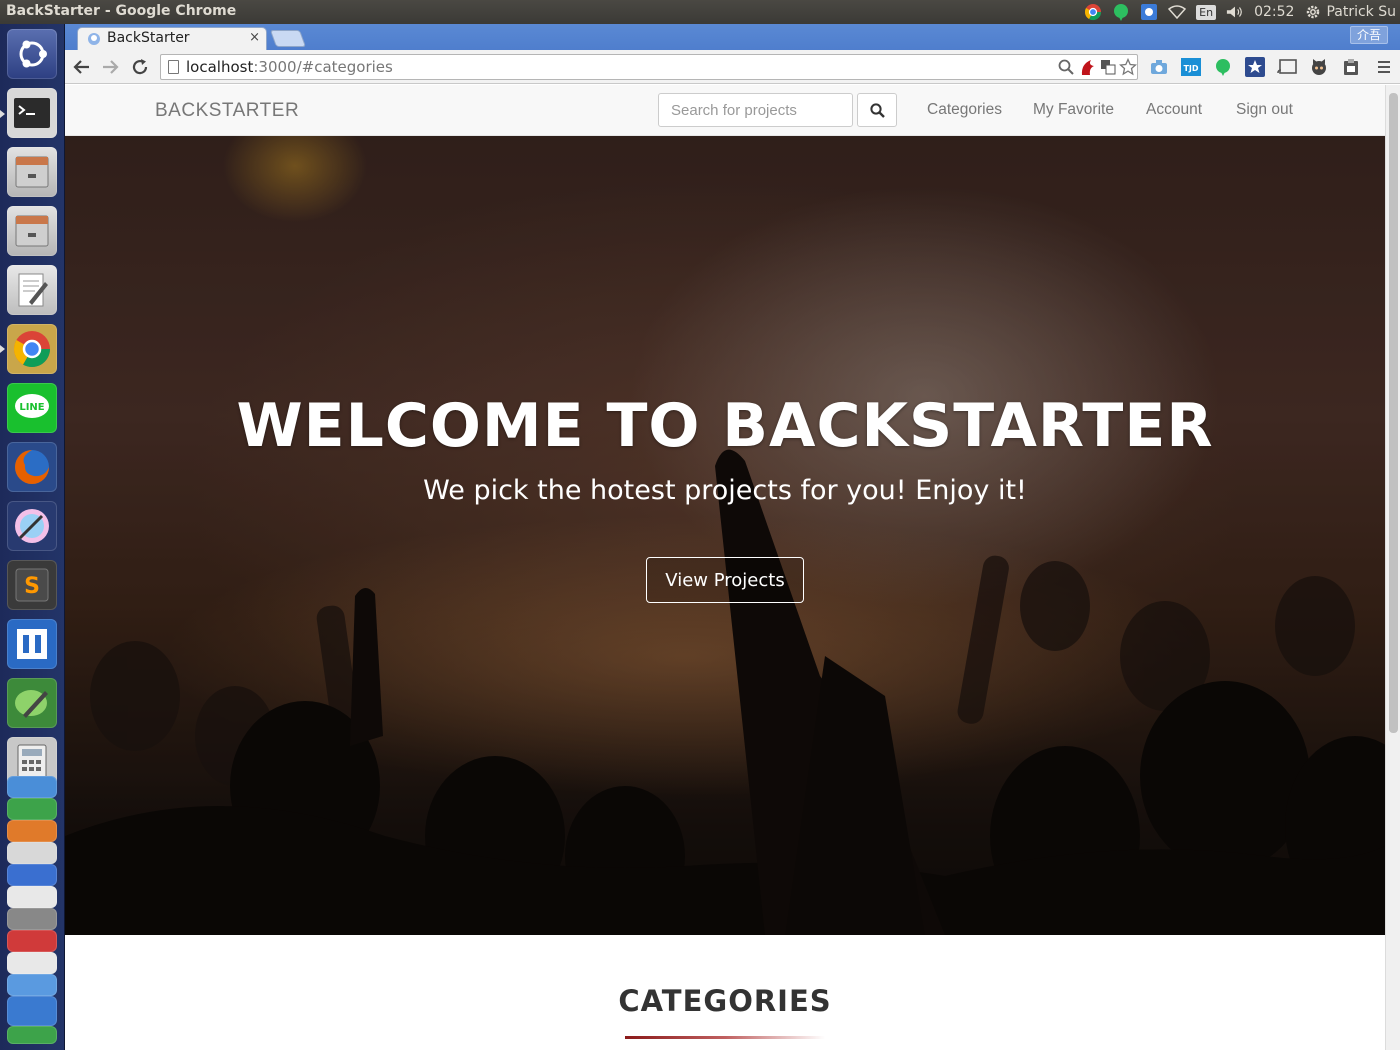  I want to click on window-title: BackStarter - Google Chrome, so click(121, 11).